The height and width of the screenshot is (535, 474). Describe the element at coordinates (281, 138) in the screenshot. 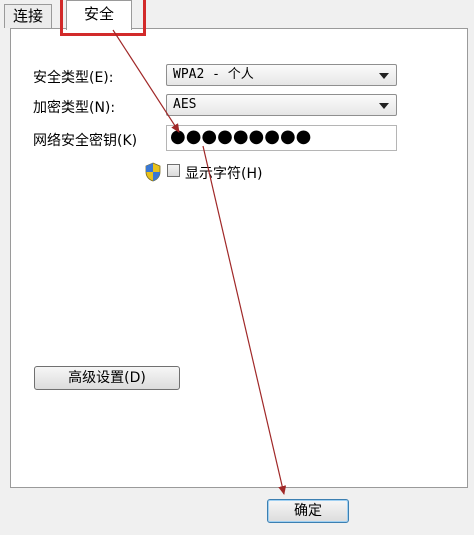

I see `network-key-input: ●●●●●●●●●` at that location.